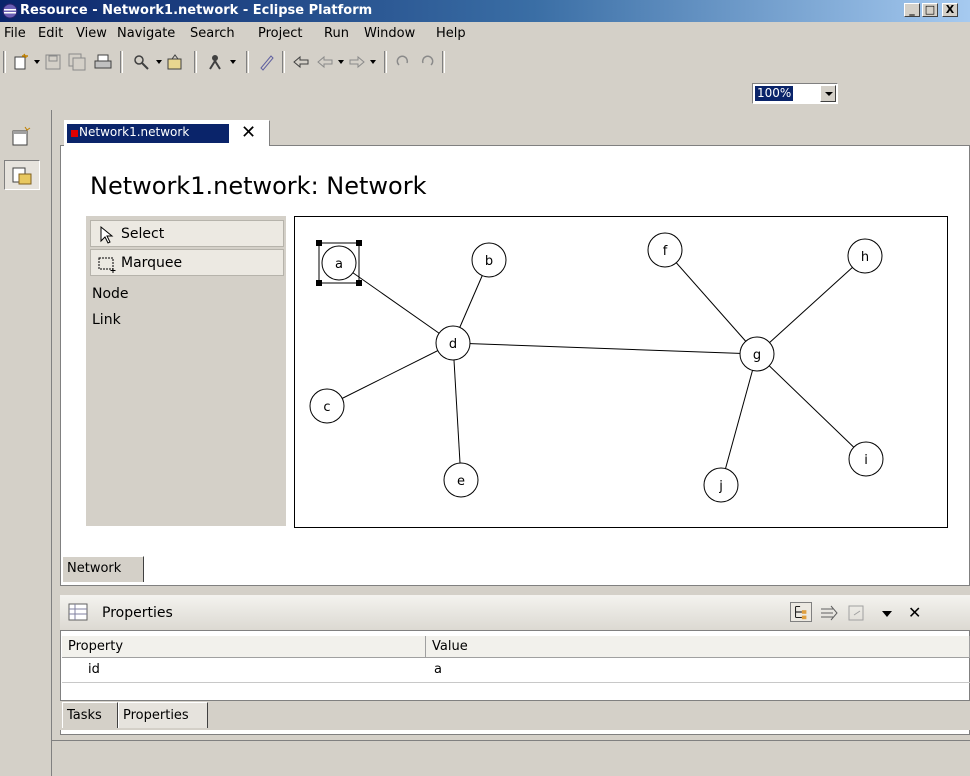 The height and width of the screenshot is (776, 970). What do you see at coordinates (212, 33) in the screenshot?
I see `menu-search: Search` at bounding box center [212, 33].